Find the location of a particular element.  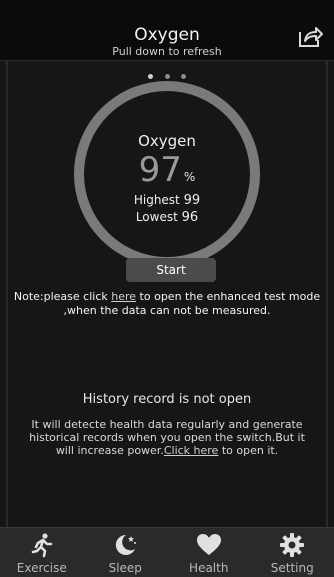

lowest-value: 96 is located at coordinates (190, 217).